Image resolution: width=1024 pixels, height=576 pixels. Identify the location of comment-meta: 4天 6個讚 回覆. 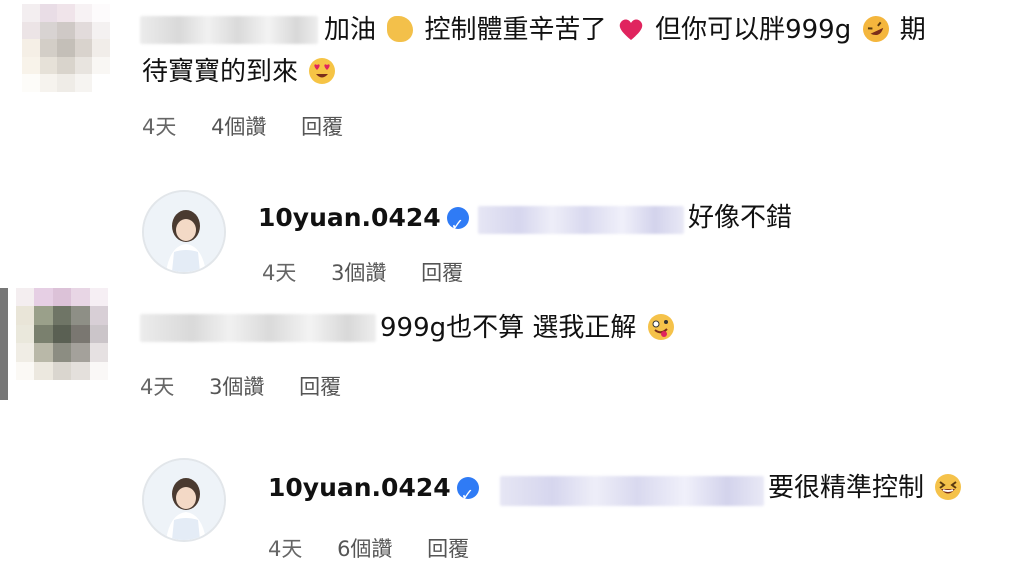
(382, 549).